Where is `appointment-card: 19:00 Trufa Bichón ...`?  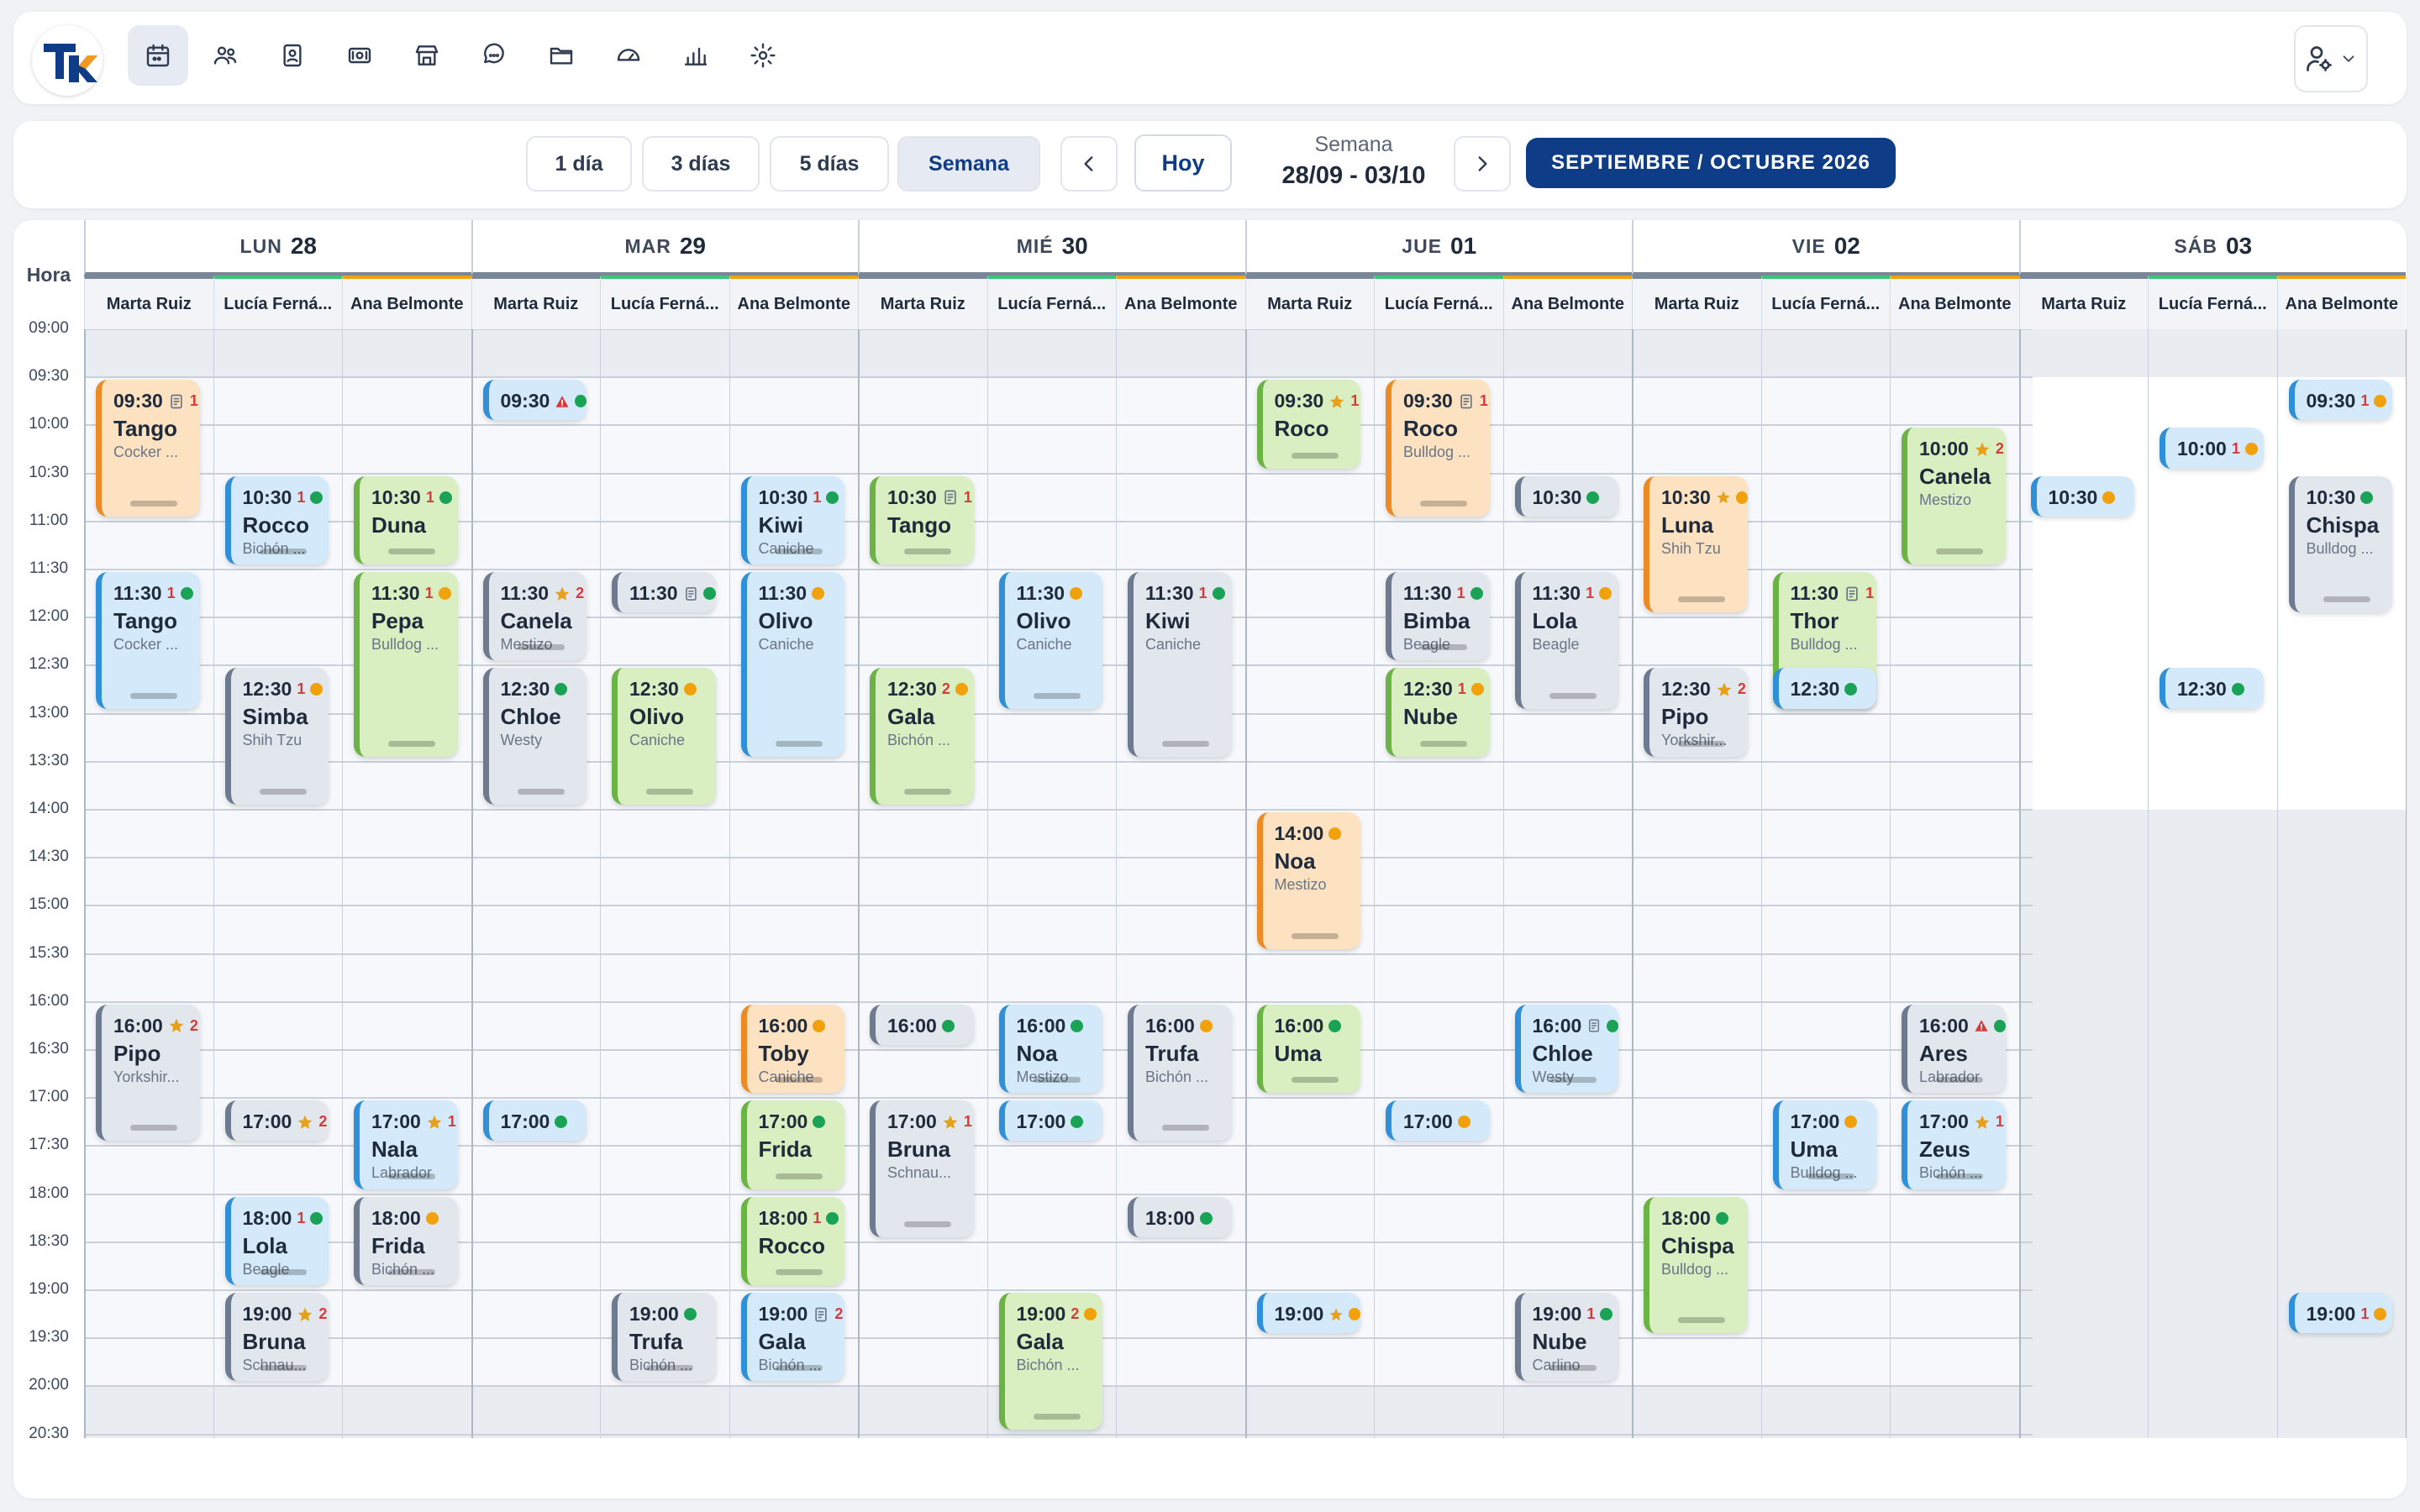
appointment-card: 19:00 Trufa Bichón ... is located at coordinates (664, 1337).